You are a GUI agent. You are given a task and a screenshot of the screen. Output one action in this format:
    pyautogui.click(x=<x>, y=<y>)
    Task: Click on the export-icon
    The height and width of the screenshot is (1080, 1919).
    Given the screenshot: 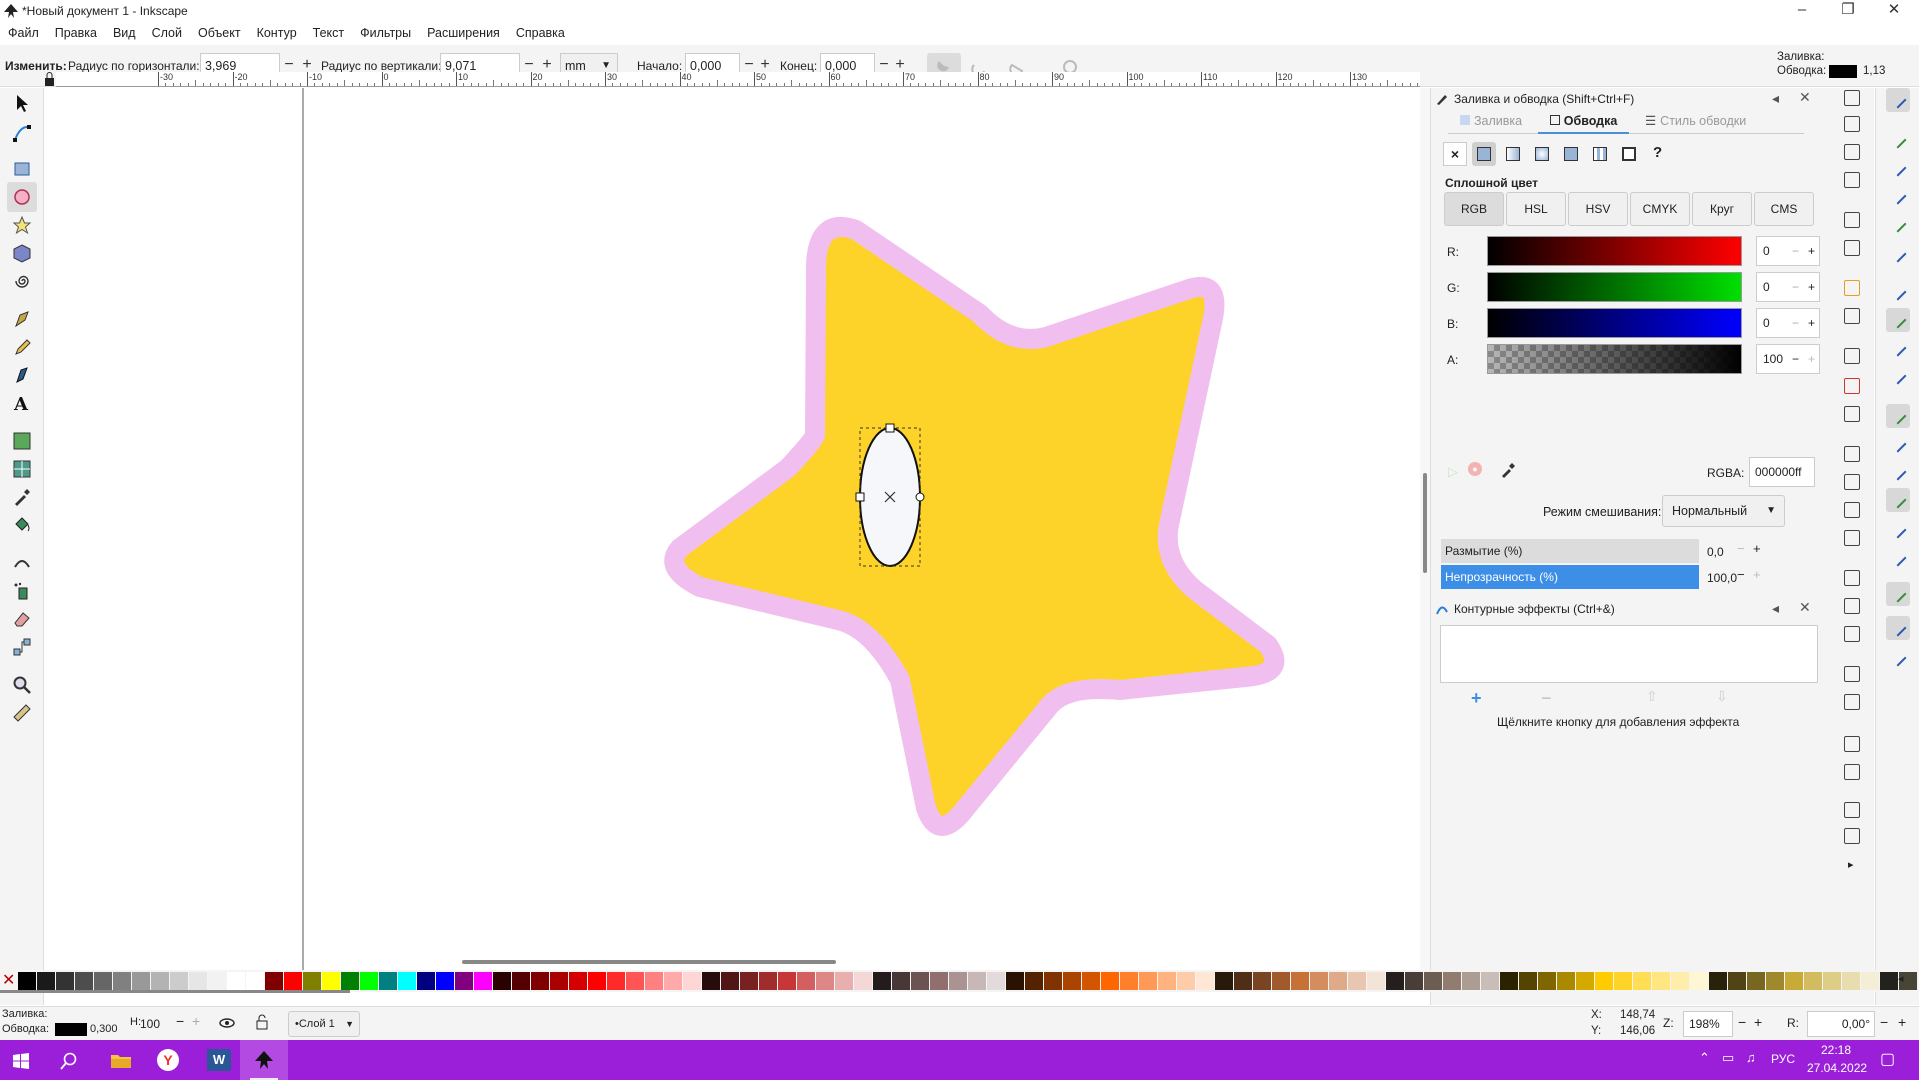 What is the action you would take?
    pyautogui.click(x=1852, y=248)
    